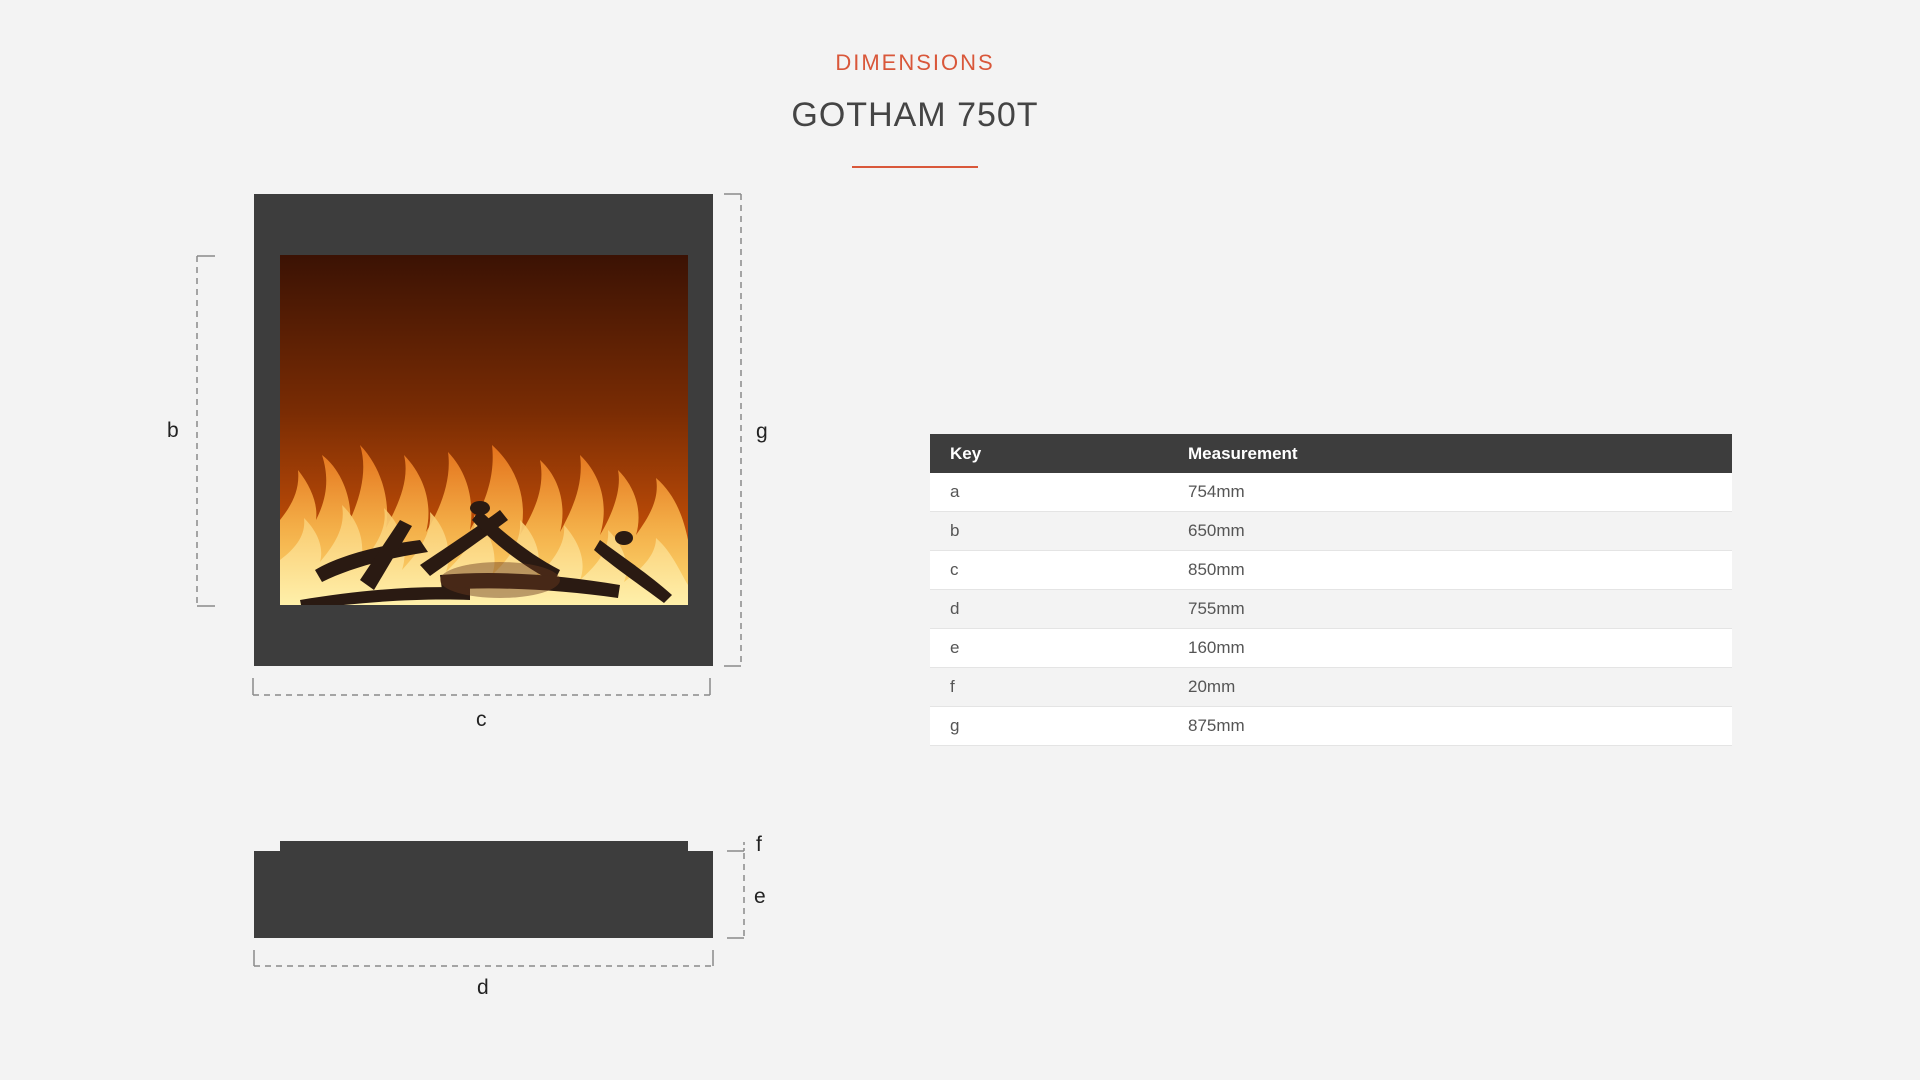 This screenshot has height=1080, width=1920. Describe the element at coordinates (760, 896) in the screenshot. I see `label-e: e` at that location.